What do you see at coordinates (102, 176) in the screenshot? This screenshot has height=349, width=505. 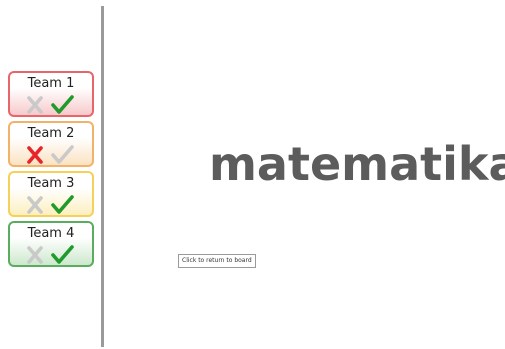 I see `sidebar-divider` at bounding box center [102, 176].